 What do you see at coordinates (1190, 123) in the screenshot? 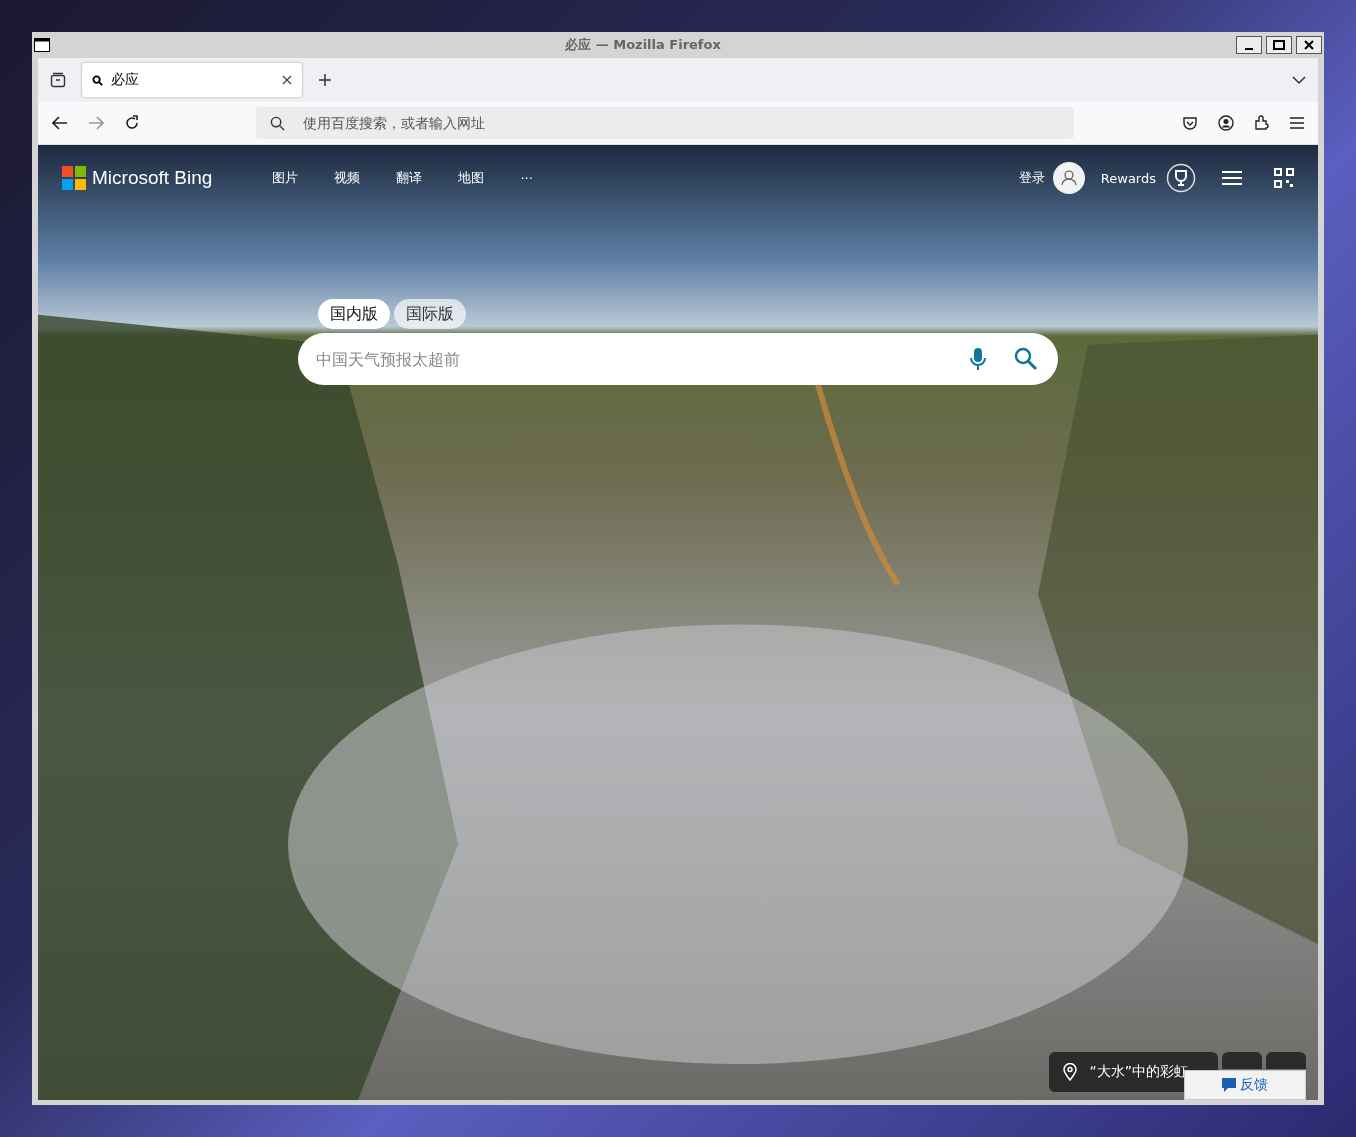
I see `pocket-icon` at bounding box center [1190, 123].